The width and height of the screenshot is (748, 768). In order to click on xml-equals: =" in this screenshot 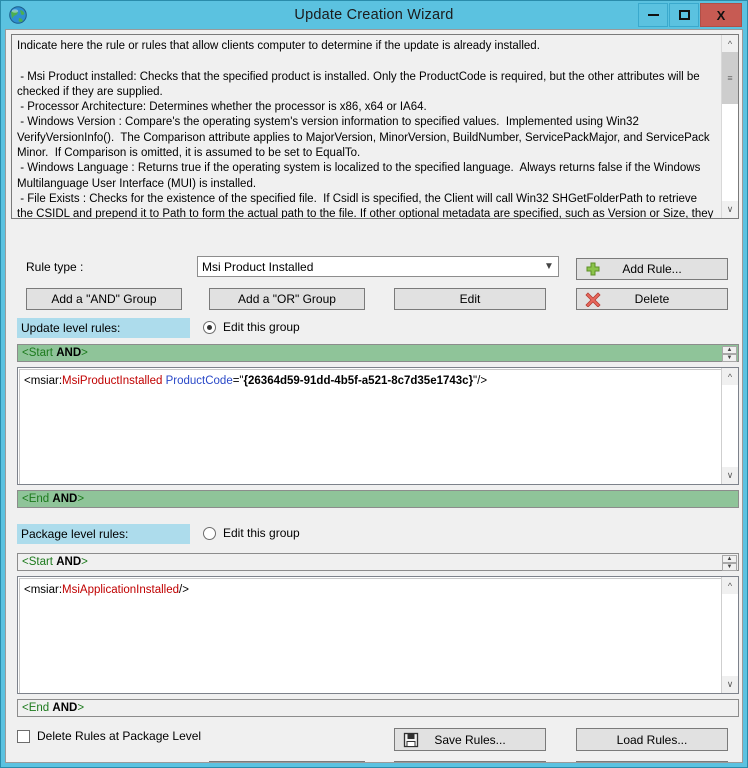, I will do `click(238, 381)`.